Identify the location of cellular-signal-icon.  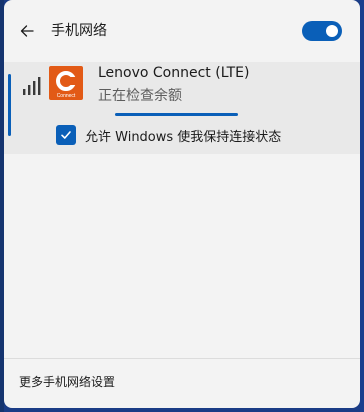
(32, 86).